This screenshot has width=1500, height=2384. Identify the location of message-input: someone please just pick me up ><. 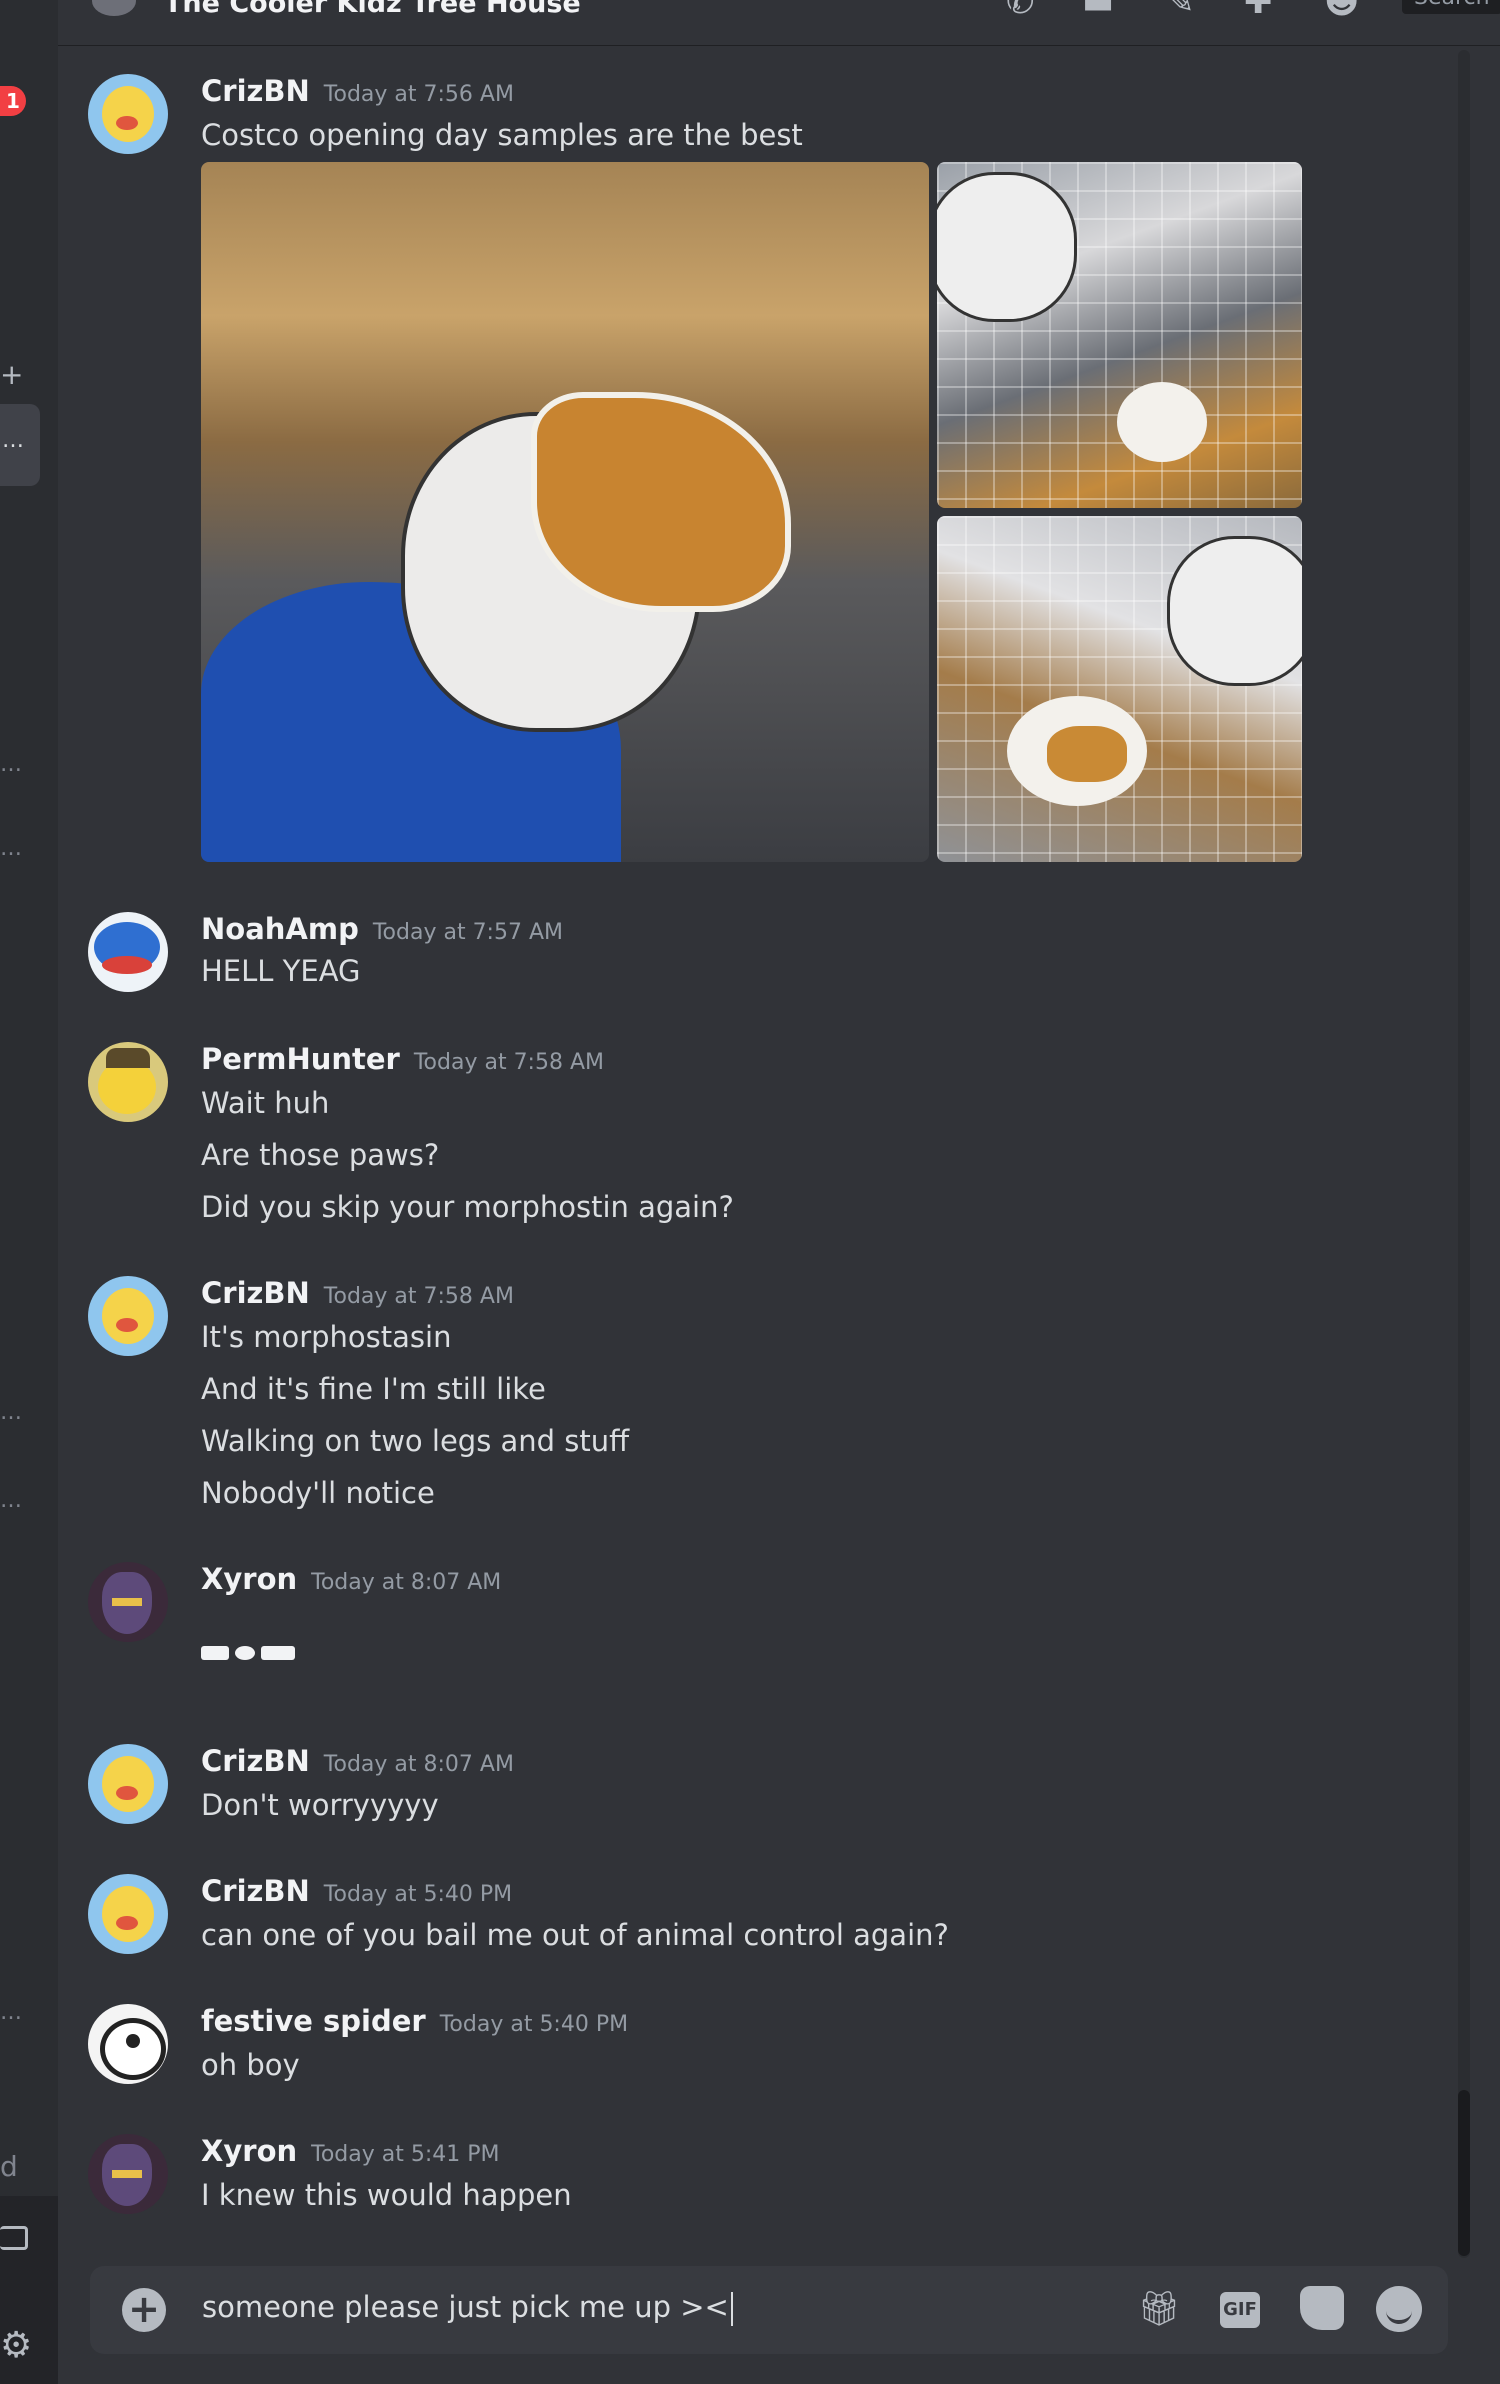
(467, 2308).